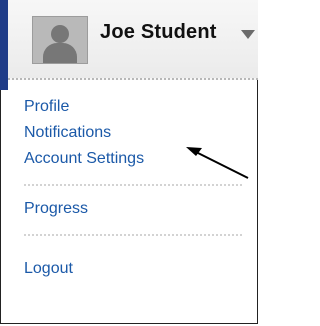 The image size is (320, 326). I want to click on avatar-body, so click(60, 53).